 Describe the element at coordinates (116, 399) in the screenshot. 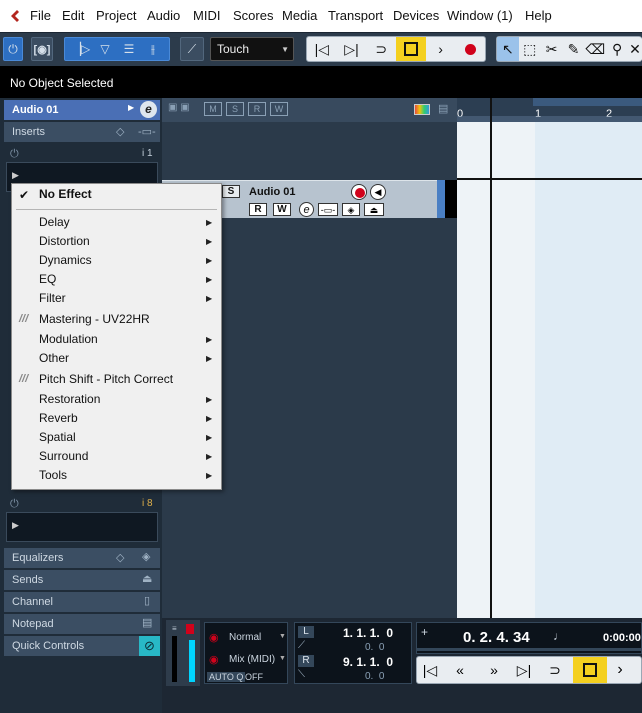

I see `menu-item-restoration: Restoration ▶` at that location.